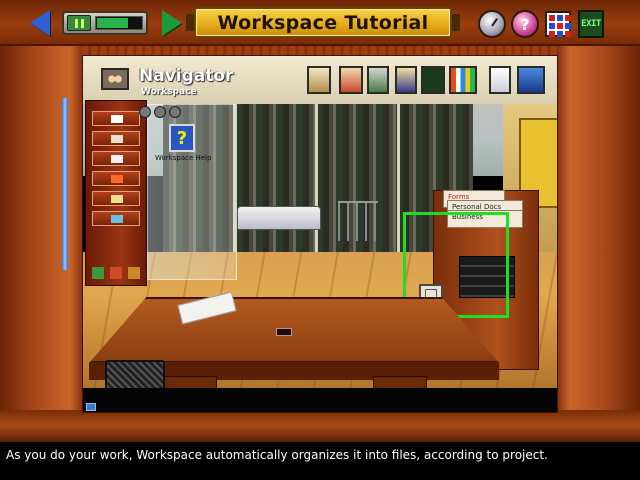 The image size is (640, 480). I want to click on page-title: Workspace Tutorial, so click(323, 22).